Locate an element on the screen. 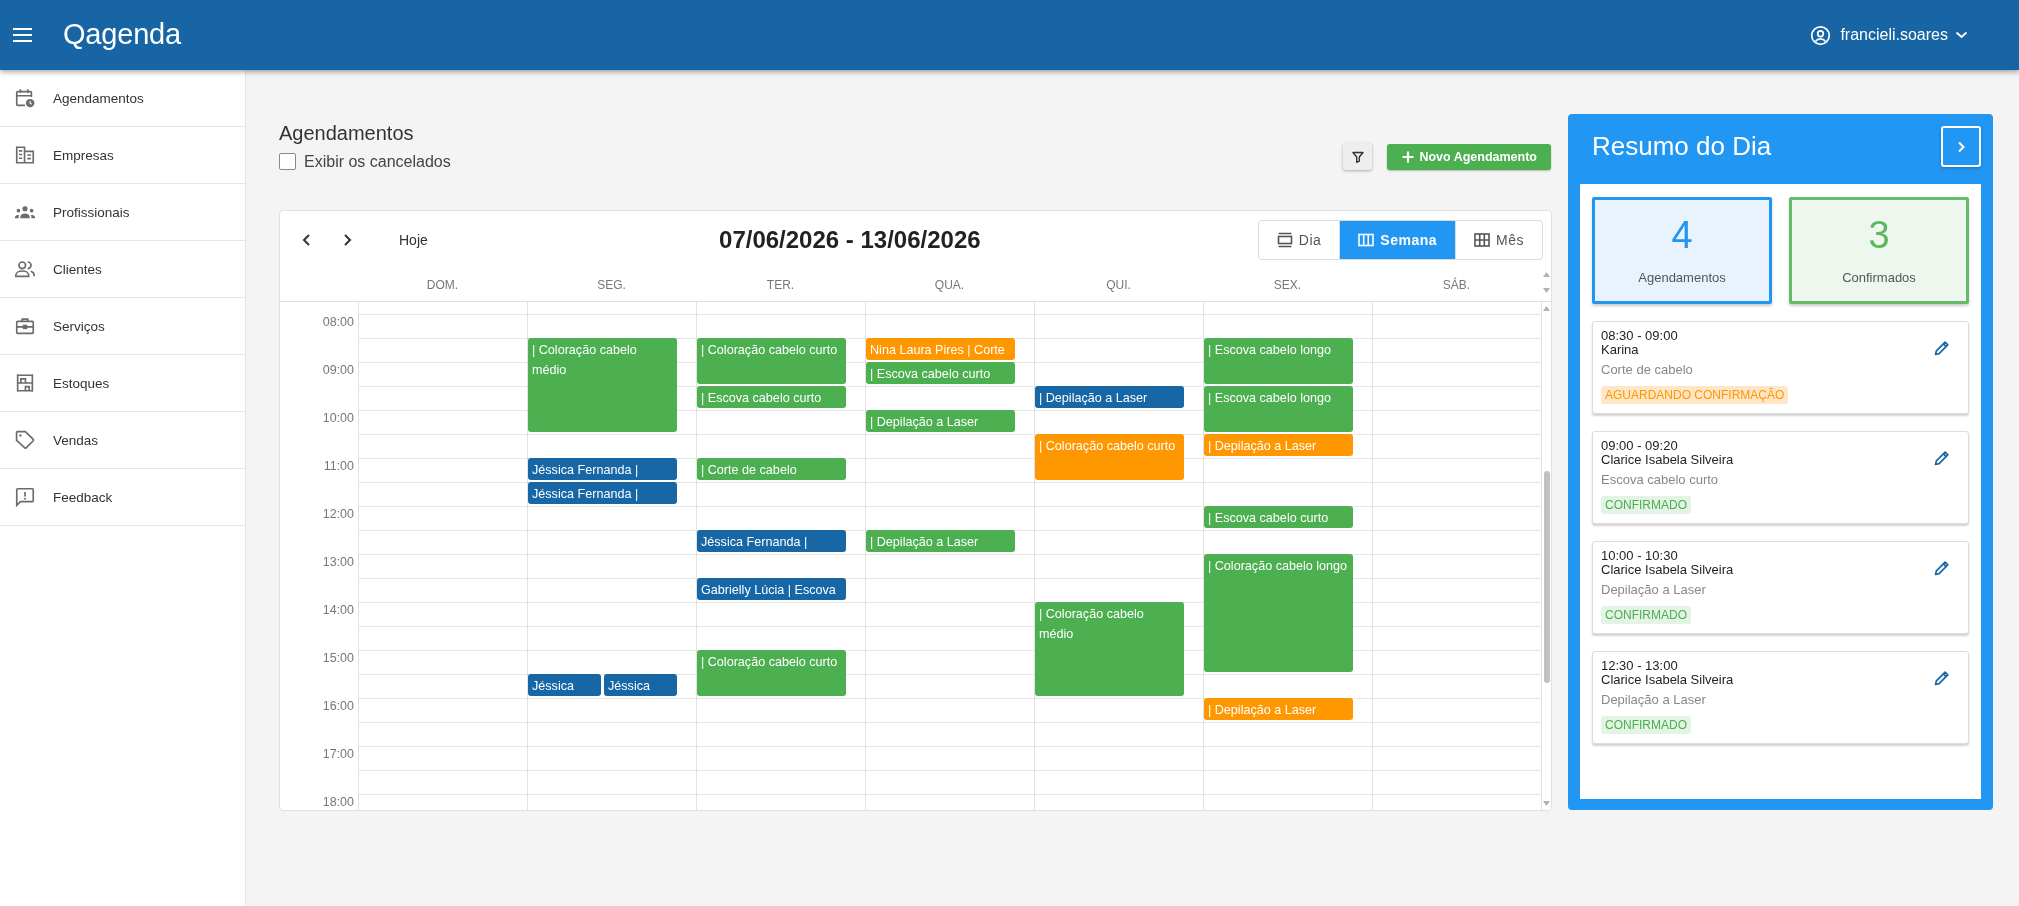  time-label: 10:00 is located at coordinates (338, 418).